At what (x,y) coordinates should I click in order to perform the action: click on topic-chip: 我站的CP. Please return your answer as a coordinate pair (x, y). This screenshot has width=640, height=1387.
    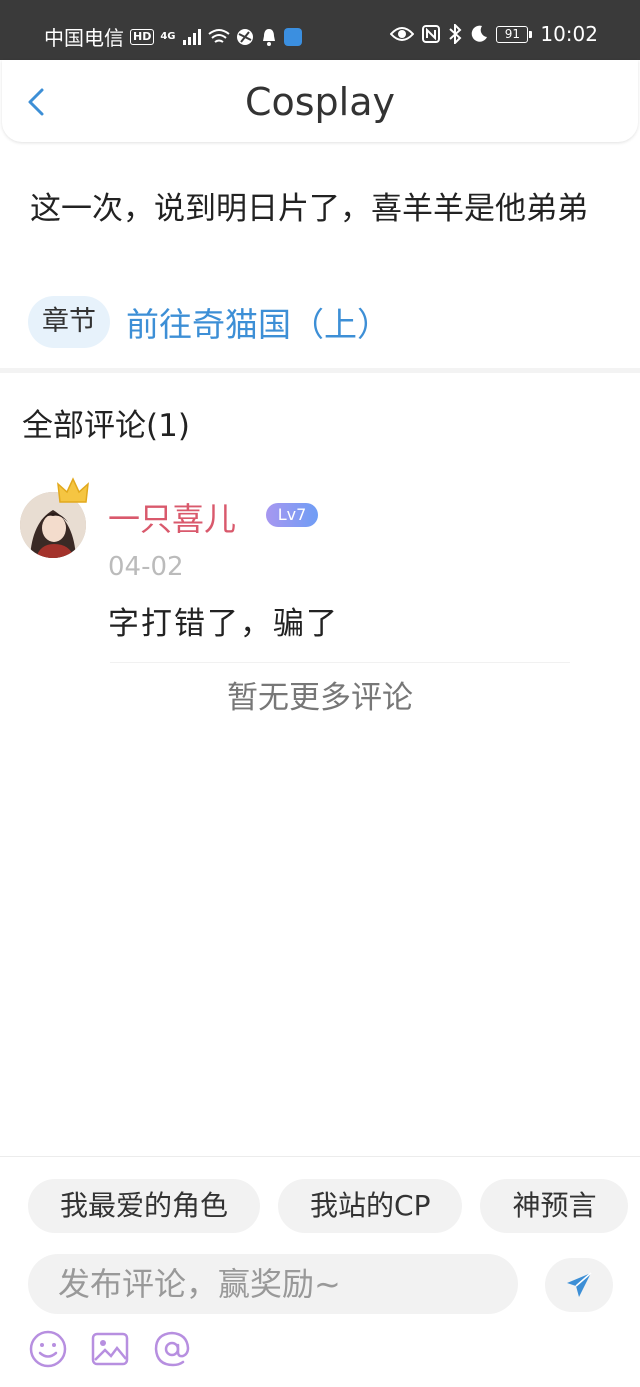
    Looking at the image, I should click on (370, 1206).